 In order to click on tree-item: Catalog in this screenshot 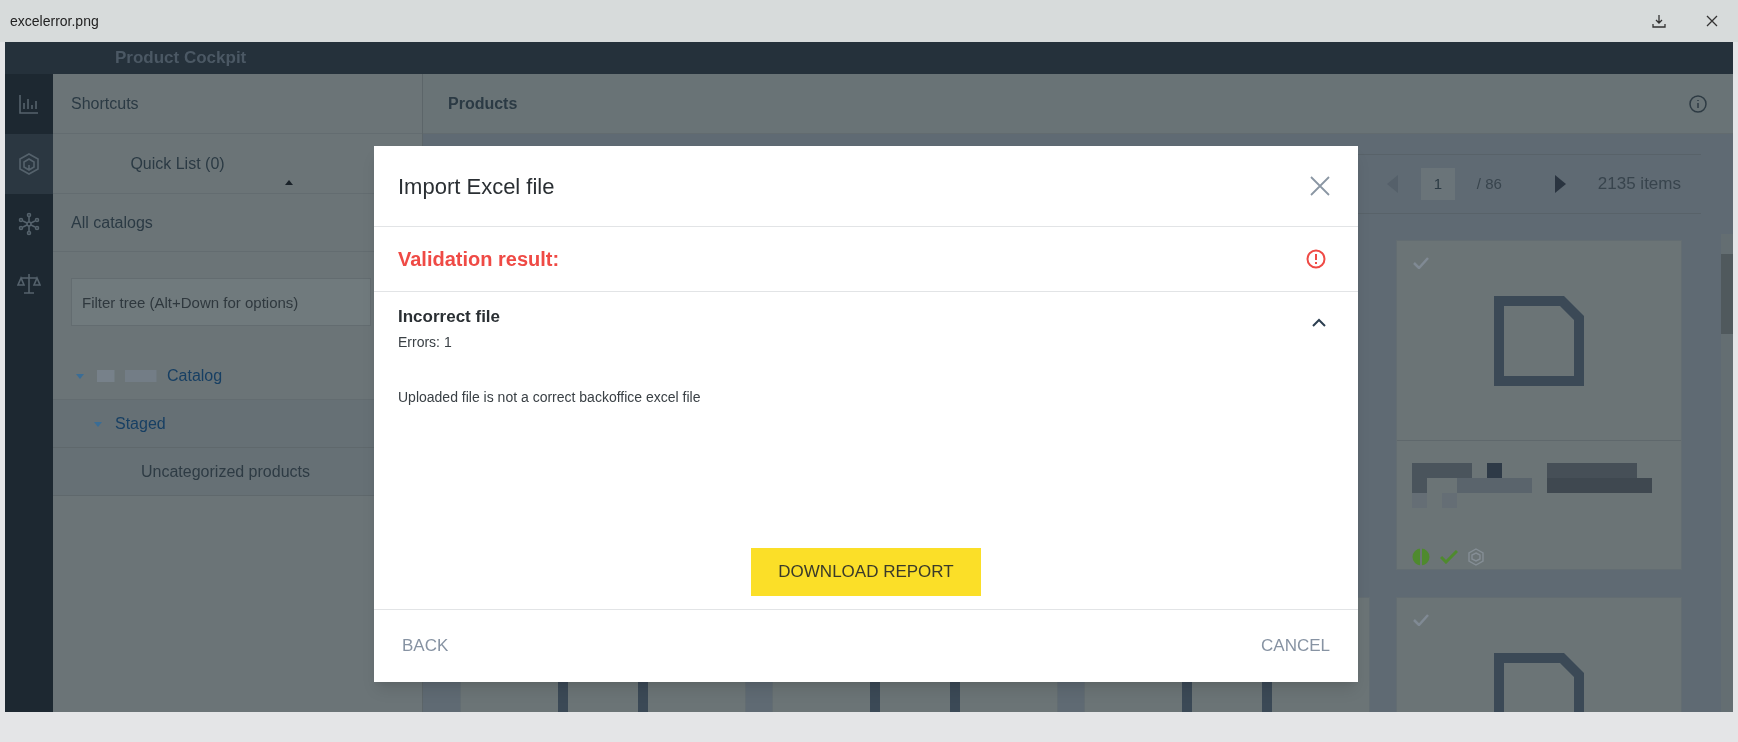, I will do `click(195, 375)`.